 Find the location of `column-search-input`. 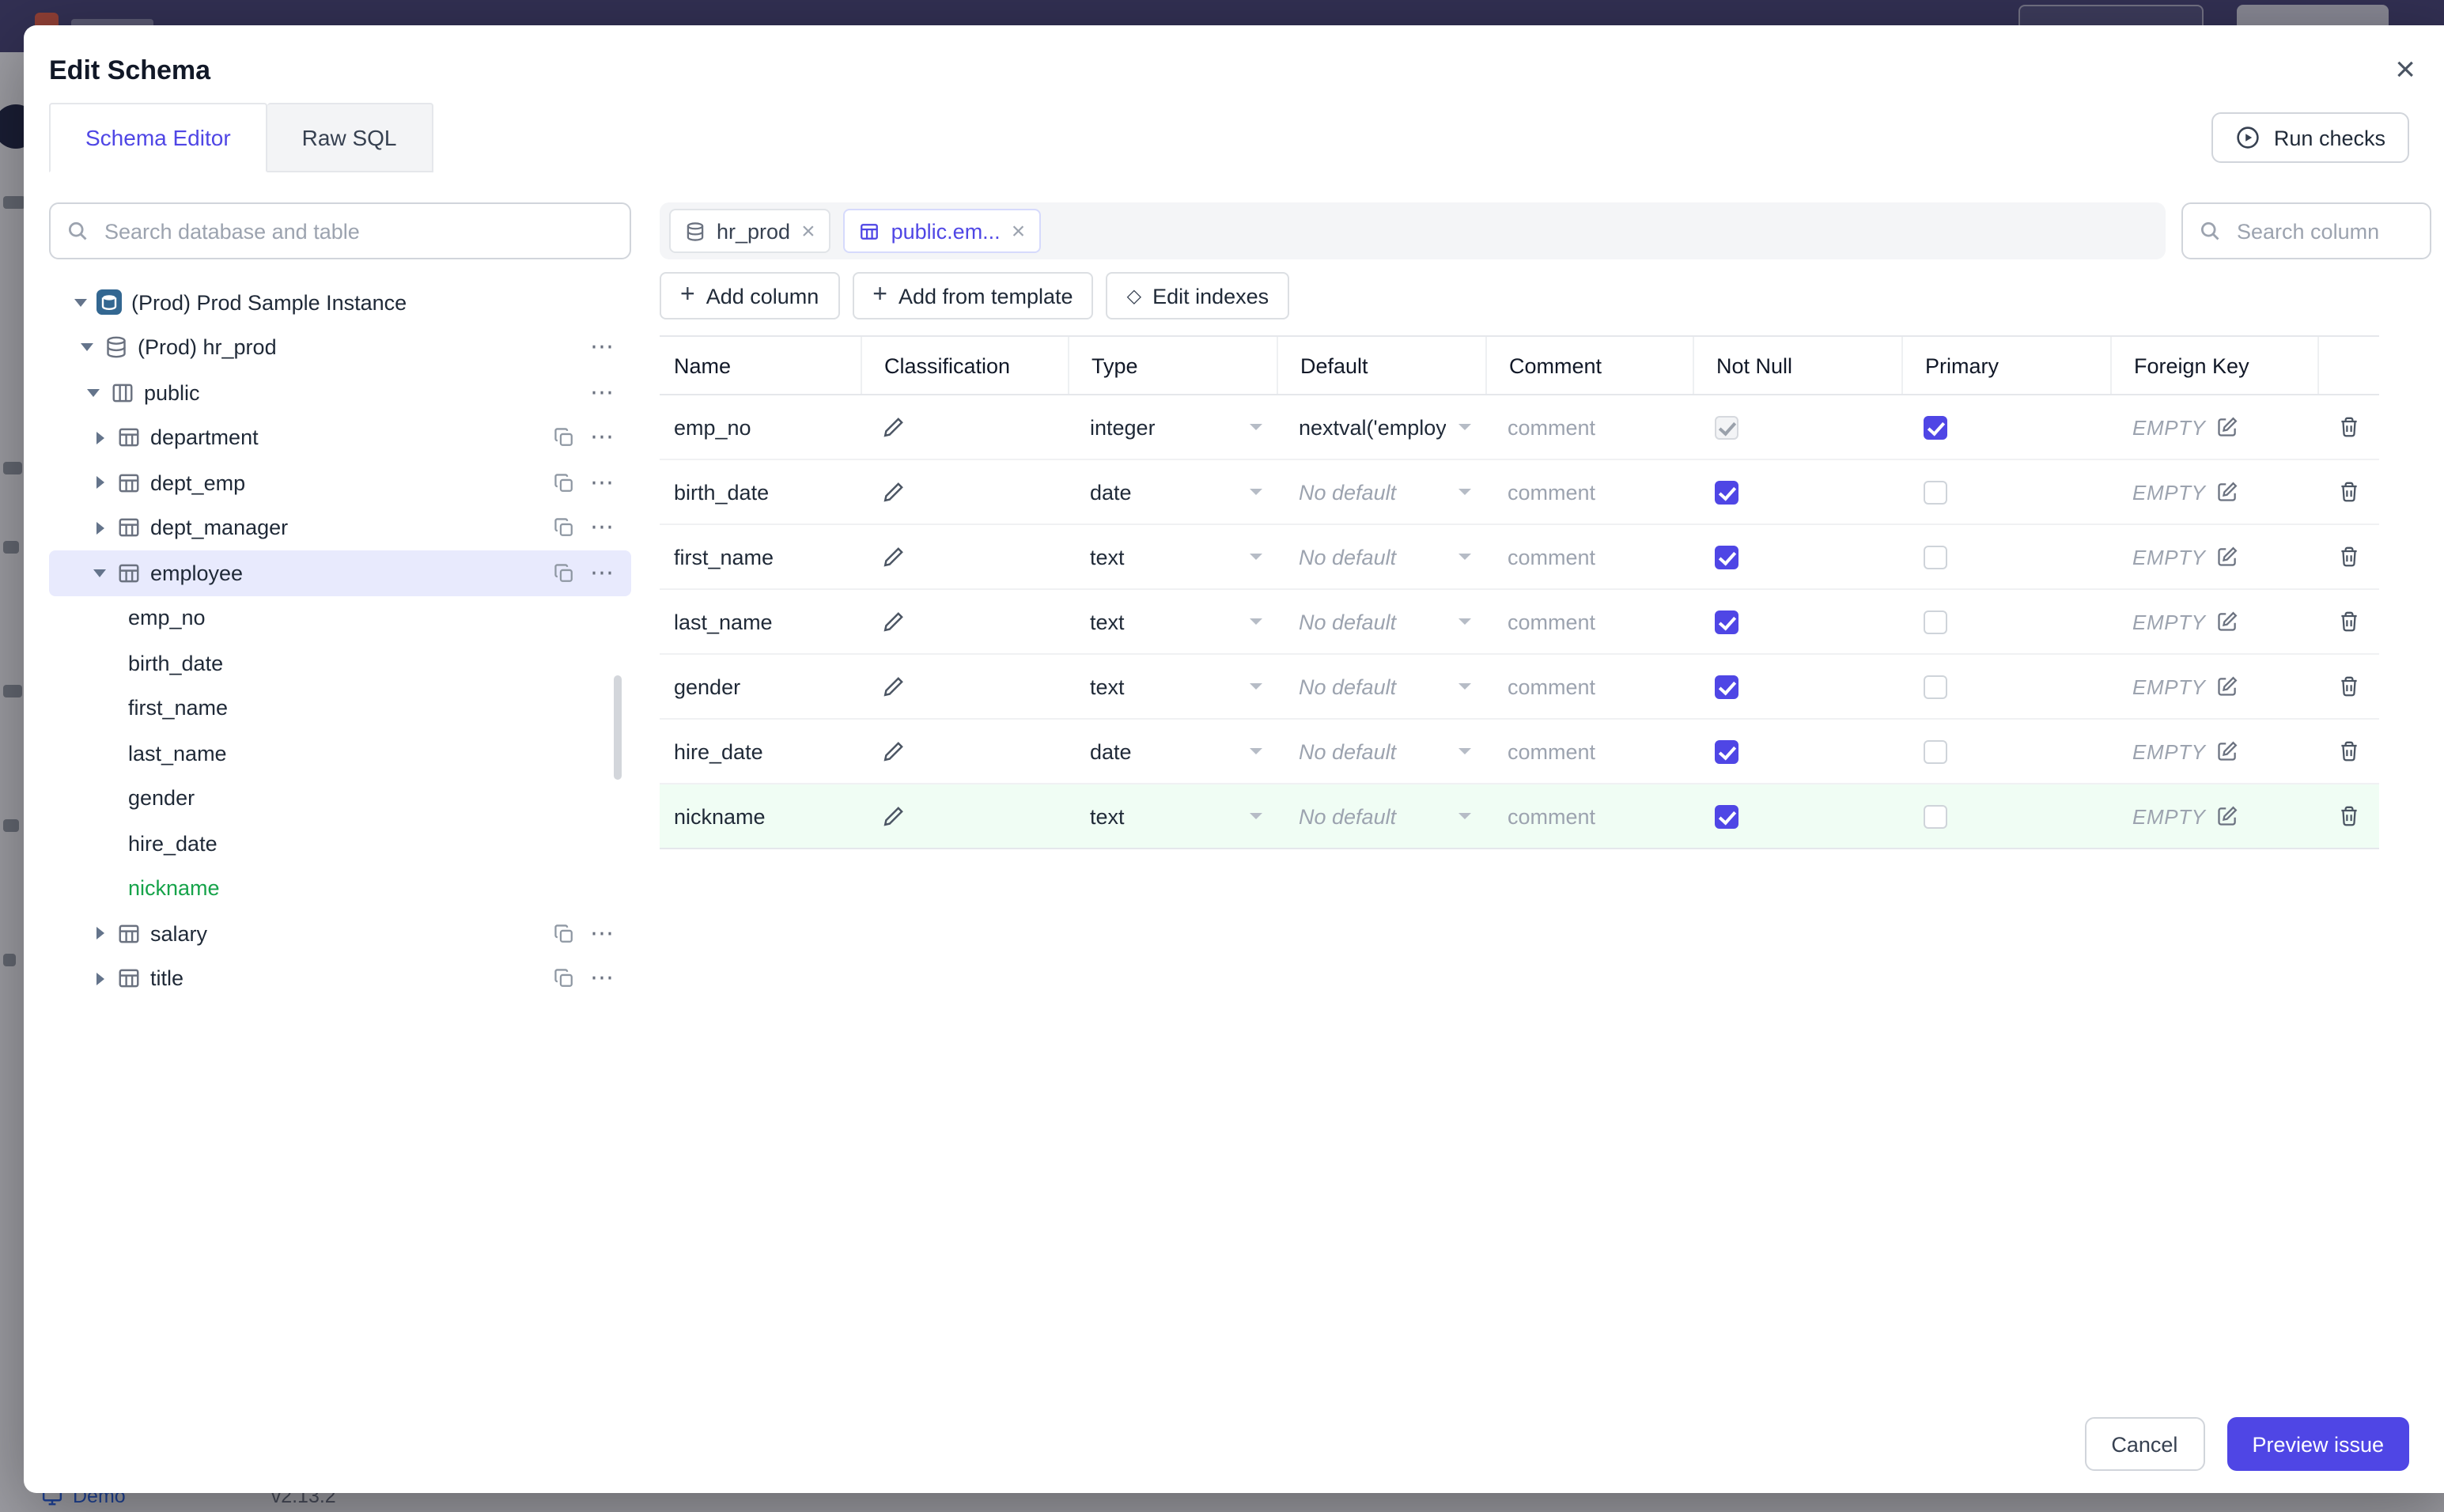

column-search-input is located at coordinates (2324, 231).